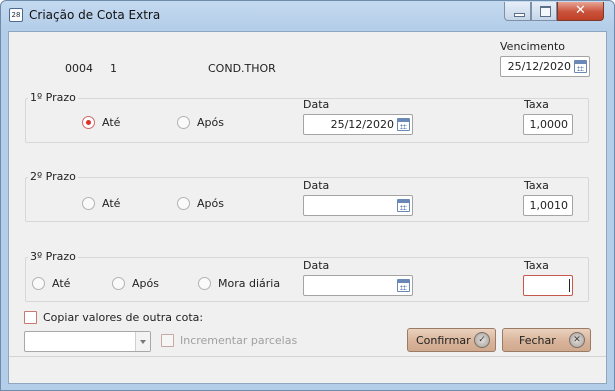 The image size is (615, 391). I want to click on check-icon: ✓, so click(482, 340).